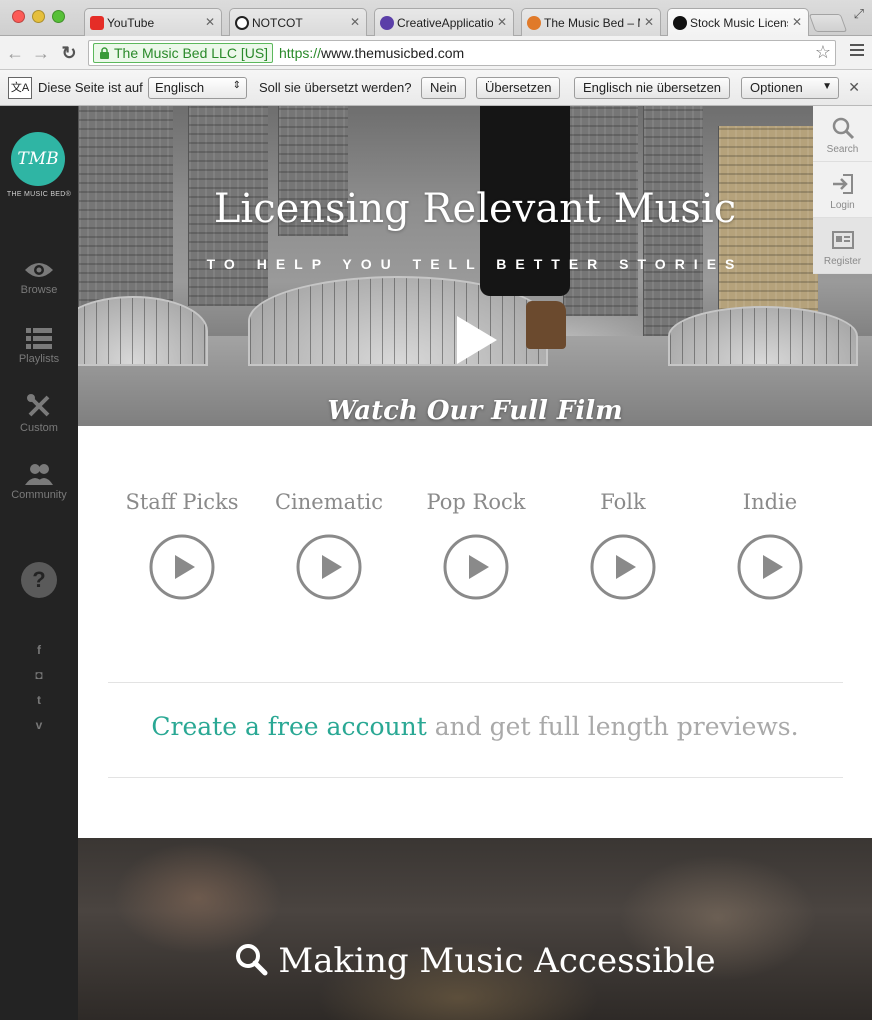  What do you see at coordinates (39, 495) in the screenshot?
I see `sidebar-item-label: Community` at bounding box center [39, 495].